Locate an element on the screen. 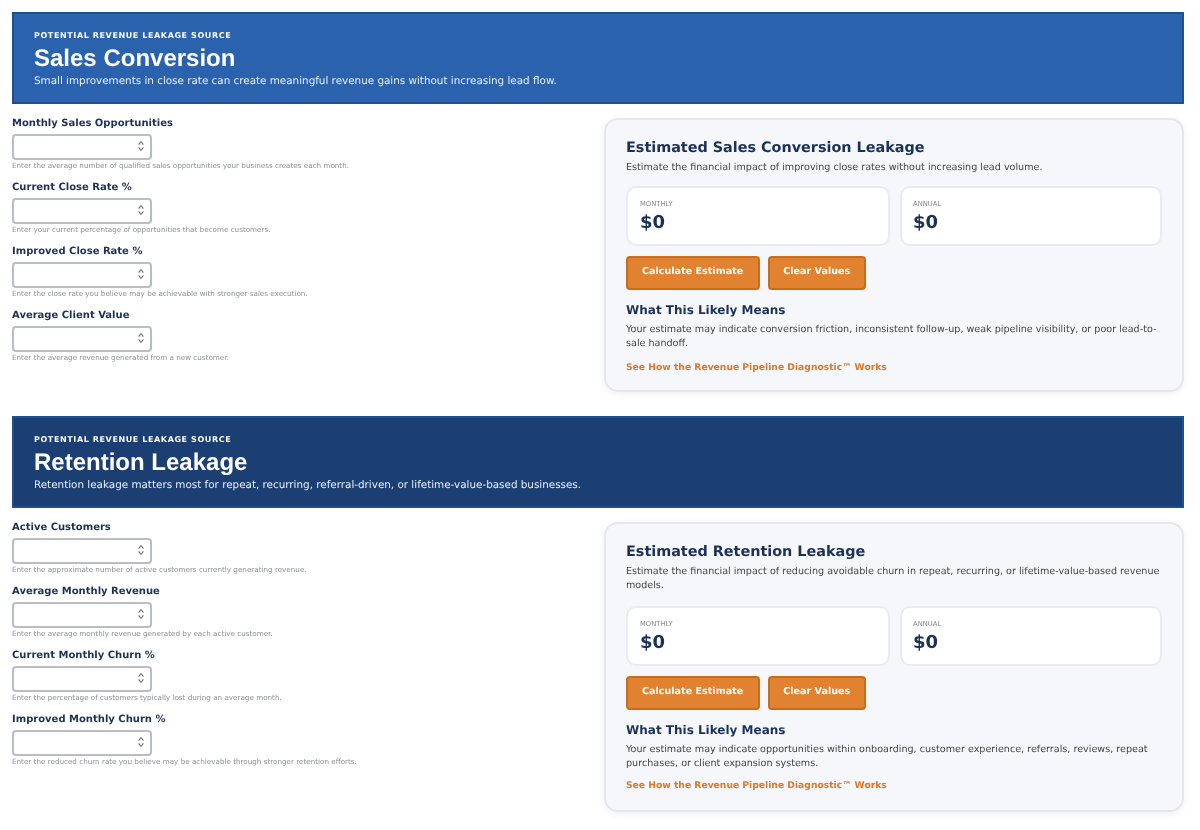  section-title: Retention Leakage is located at coordinates (142, 462).